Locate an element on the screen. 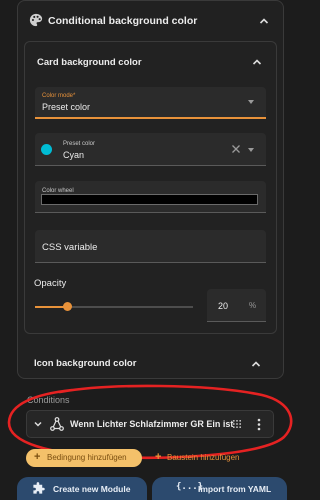 Image resolution: width=320 pixels, height=500 pixels. palette-icon is located at coordinates (36, 20).